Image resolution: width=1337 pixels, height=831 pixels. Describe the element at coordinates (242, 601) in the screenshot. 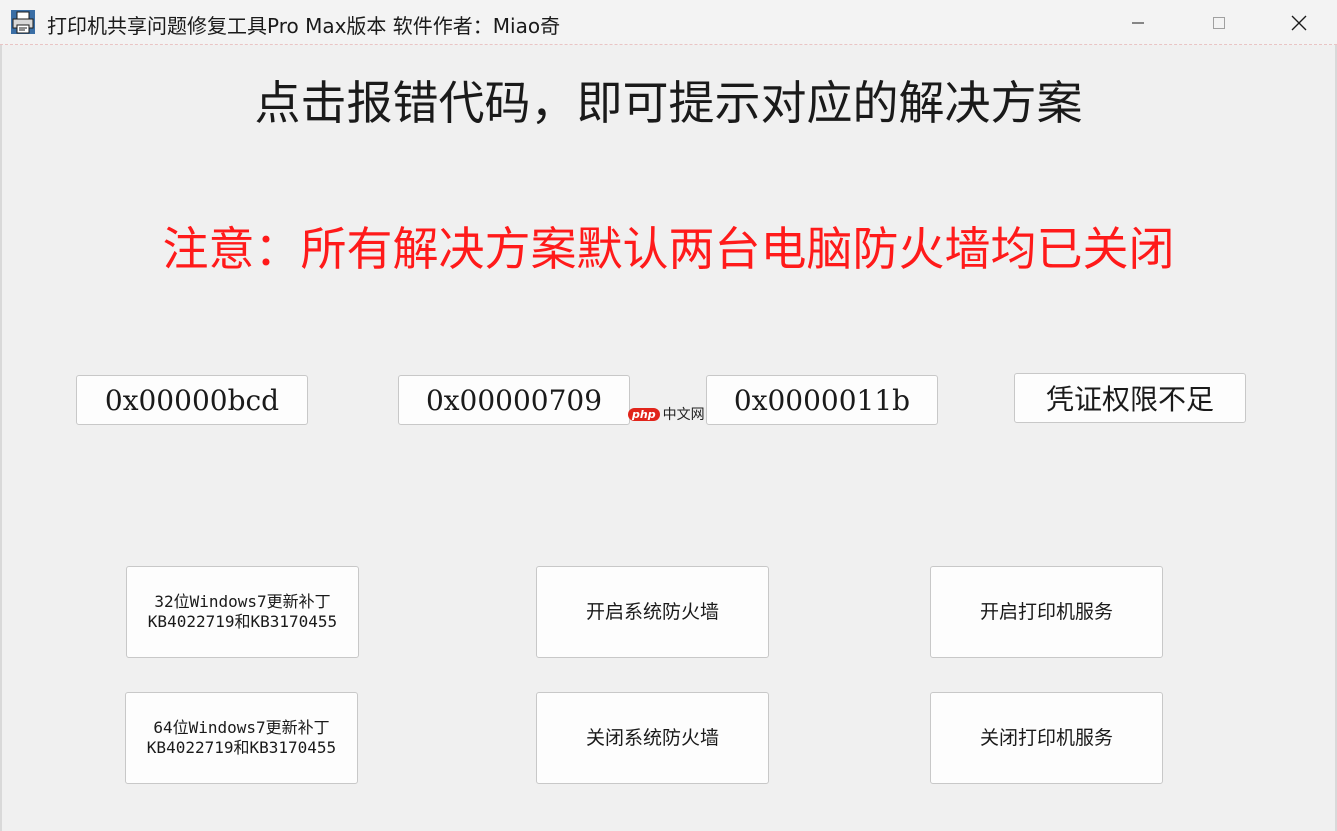

I see `patch32-line1: 32位Windows7更新补丁` at that location.